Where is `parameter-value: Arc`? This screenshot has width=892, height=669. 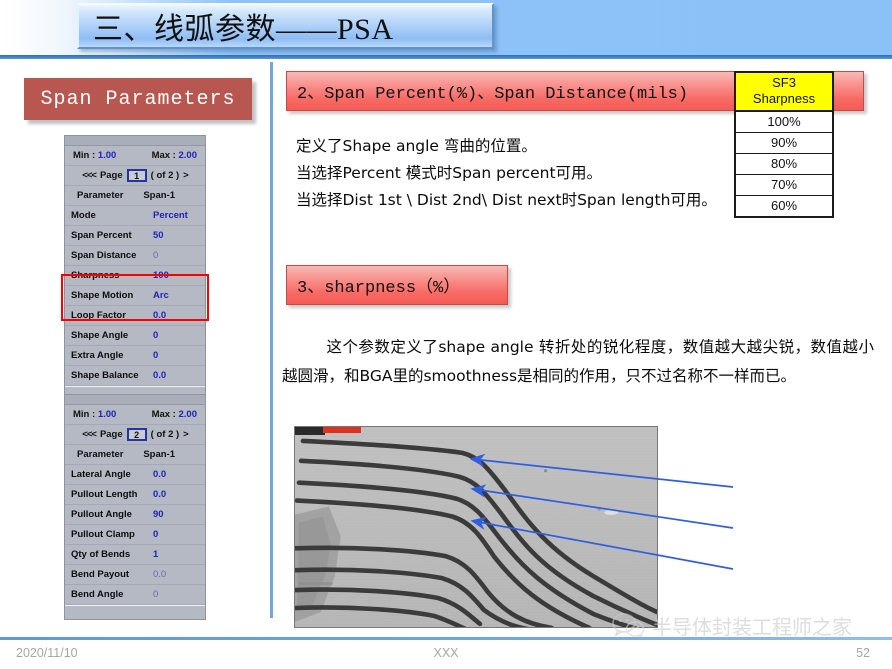
parameter-value: Arc is located at coordinates (176, 295).